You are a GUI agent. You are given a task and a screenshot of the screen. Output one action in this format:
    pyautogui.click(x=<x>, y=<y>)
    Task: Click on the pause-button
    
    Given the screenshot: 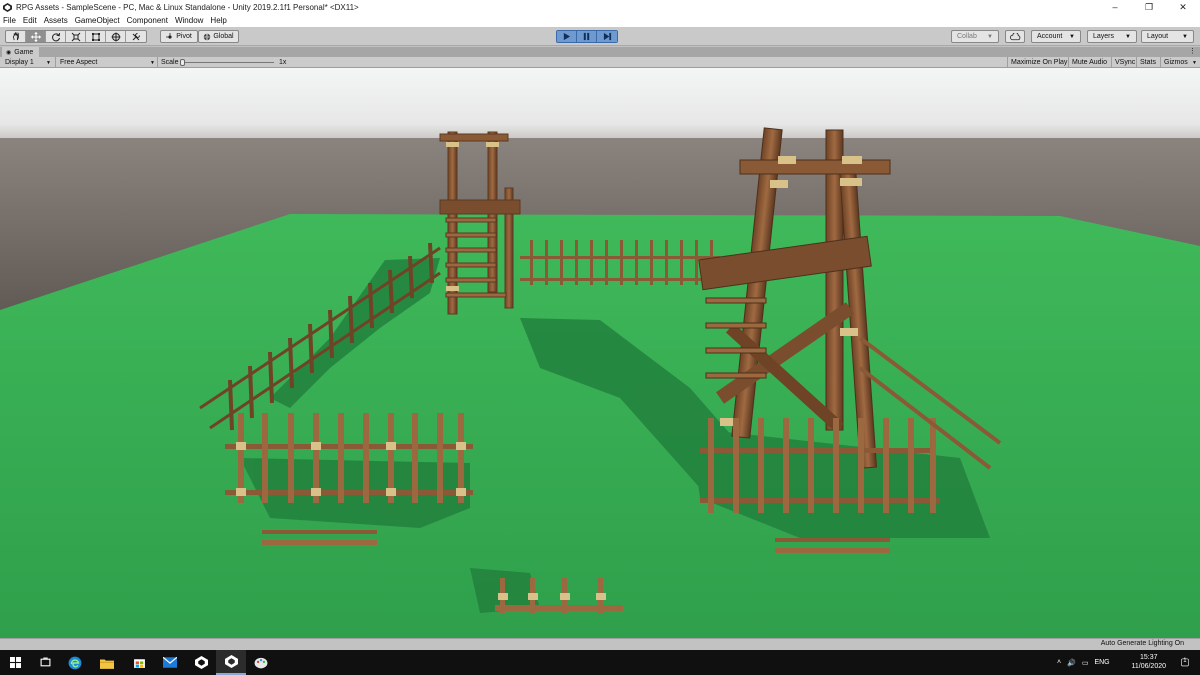 What is the action you would take?
    pyautogui.click(x=587, y=36)
    